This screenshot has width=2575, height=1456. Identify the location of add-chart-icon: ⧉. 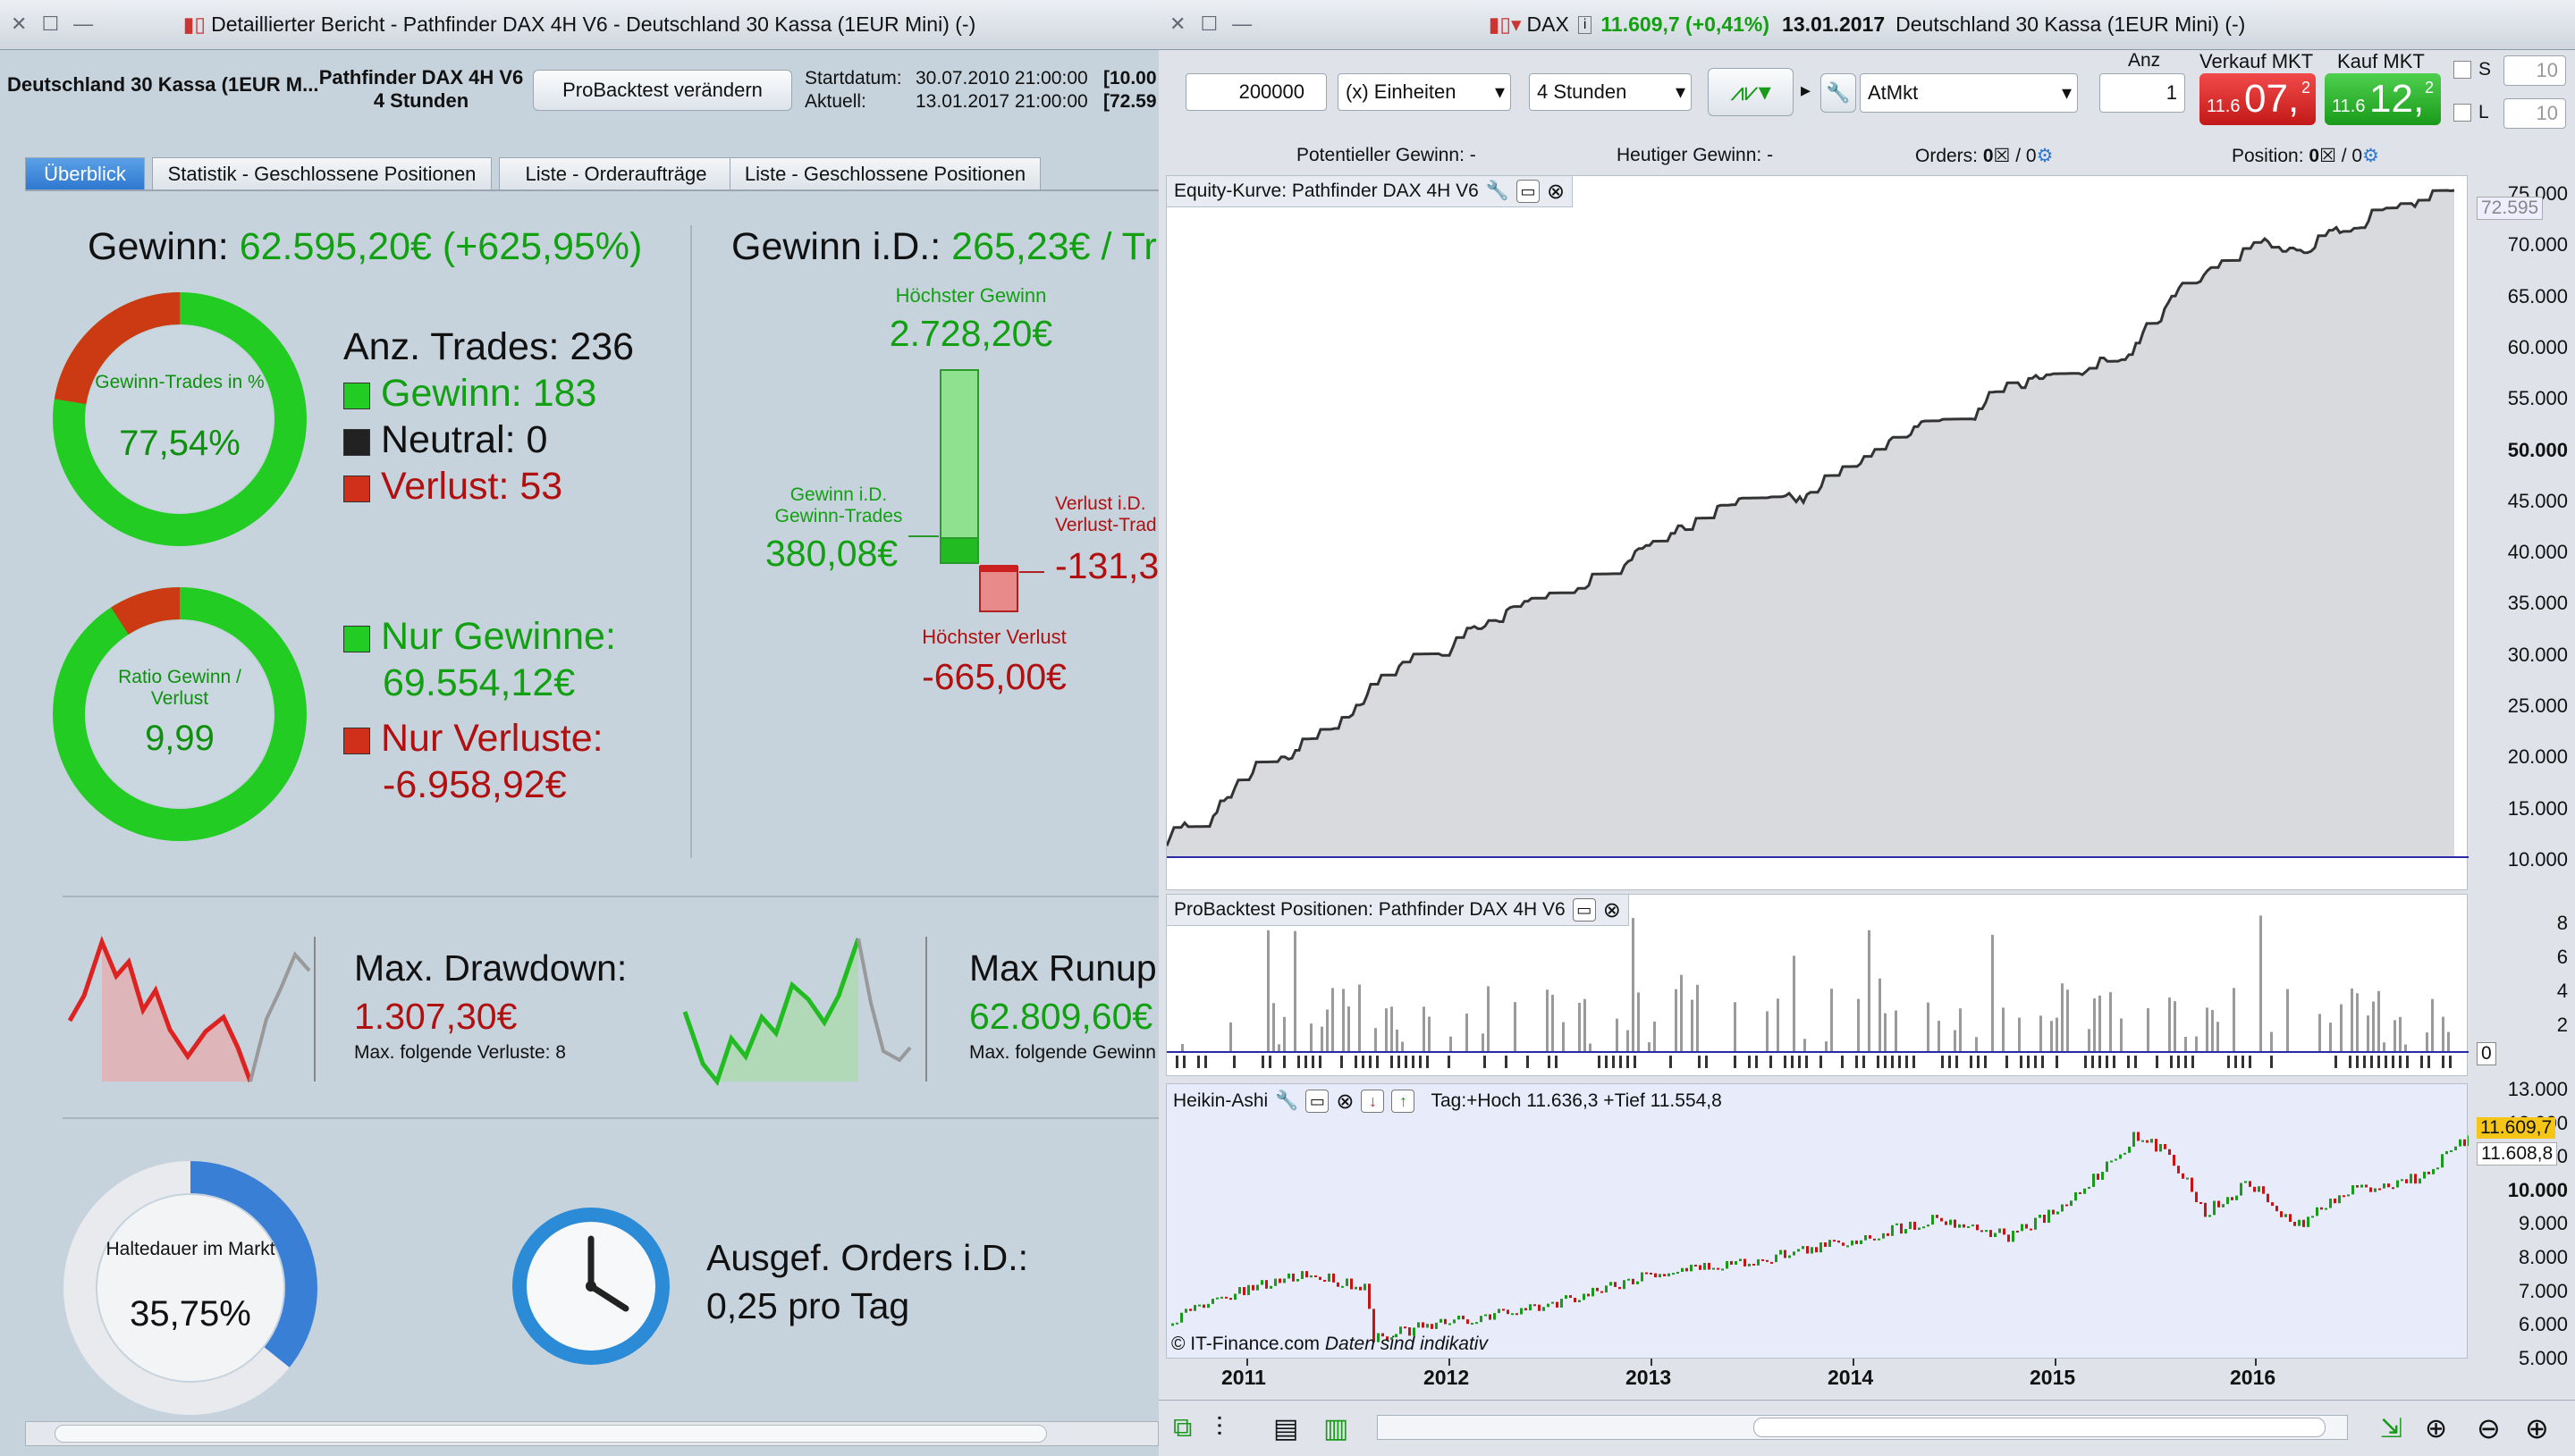
(1182, 1428).